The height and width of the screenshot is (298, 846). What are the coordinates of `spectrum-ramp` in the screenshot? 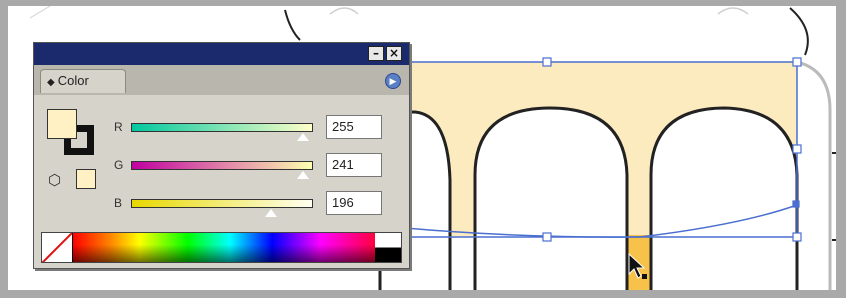 It's located at (224, 247).